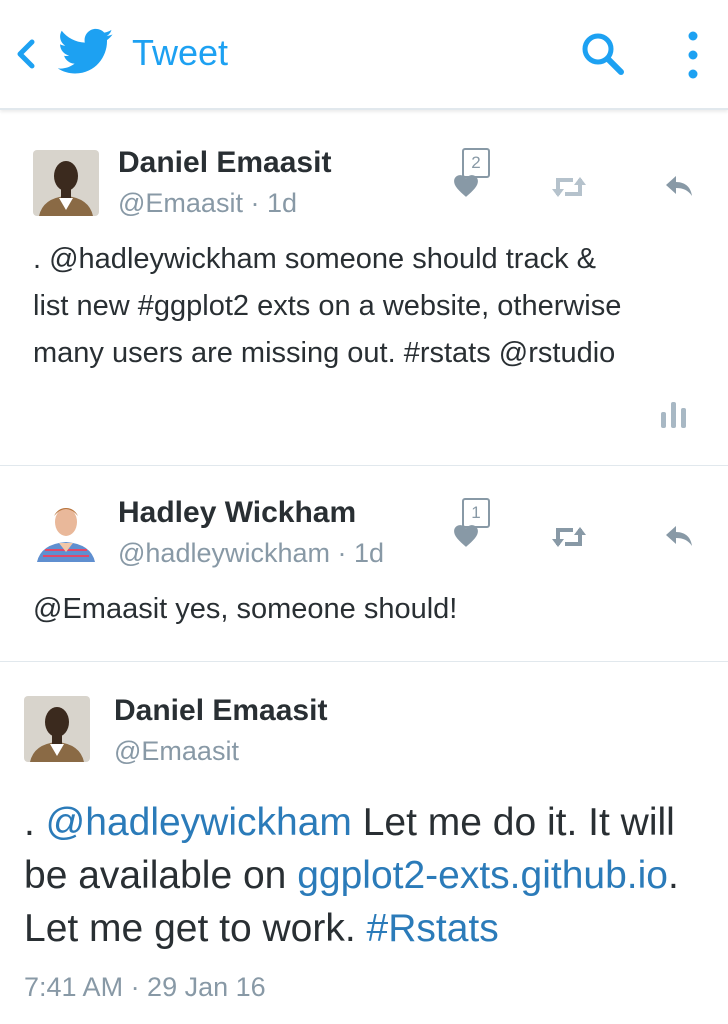 This screenshot has height=1024, width=728. I want to click on tweet-text-line: . @hadleywickham someone should track &, so click(314, 259).